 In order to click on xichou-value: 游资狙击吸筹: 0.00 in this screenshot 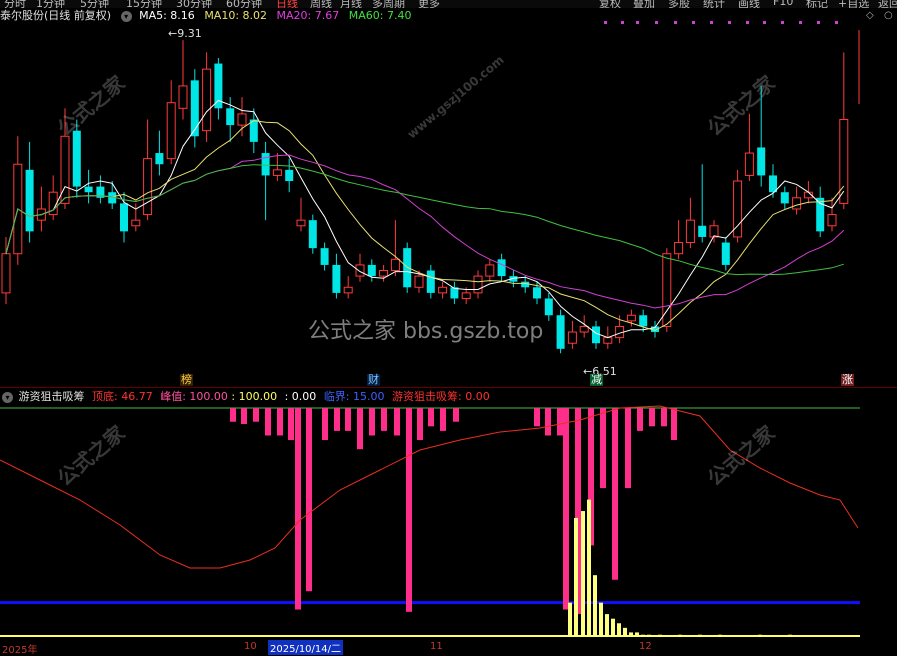, I will do `click(441, 396)`.